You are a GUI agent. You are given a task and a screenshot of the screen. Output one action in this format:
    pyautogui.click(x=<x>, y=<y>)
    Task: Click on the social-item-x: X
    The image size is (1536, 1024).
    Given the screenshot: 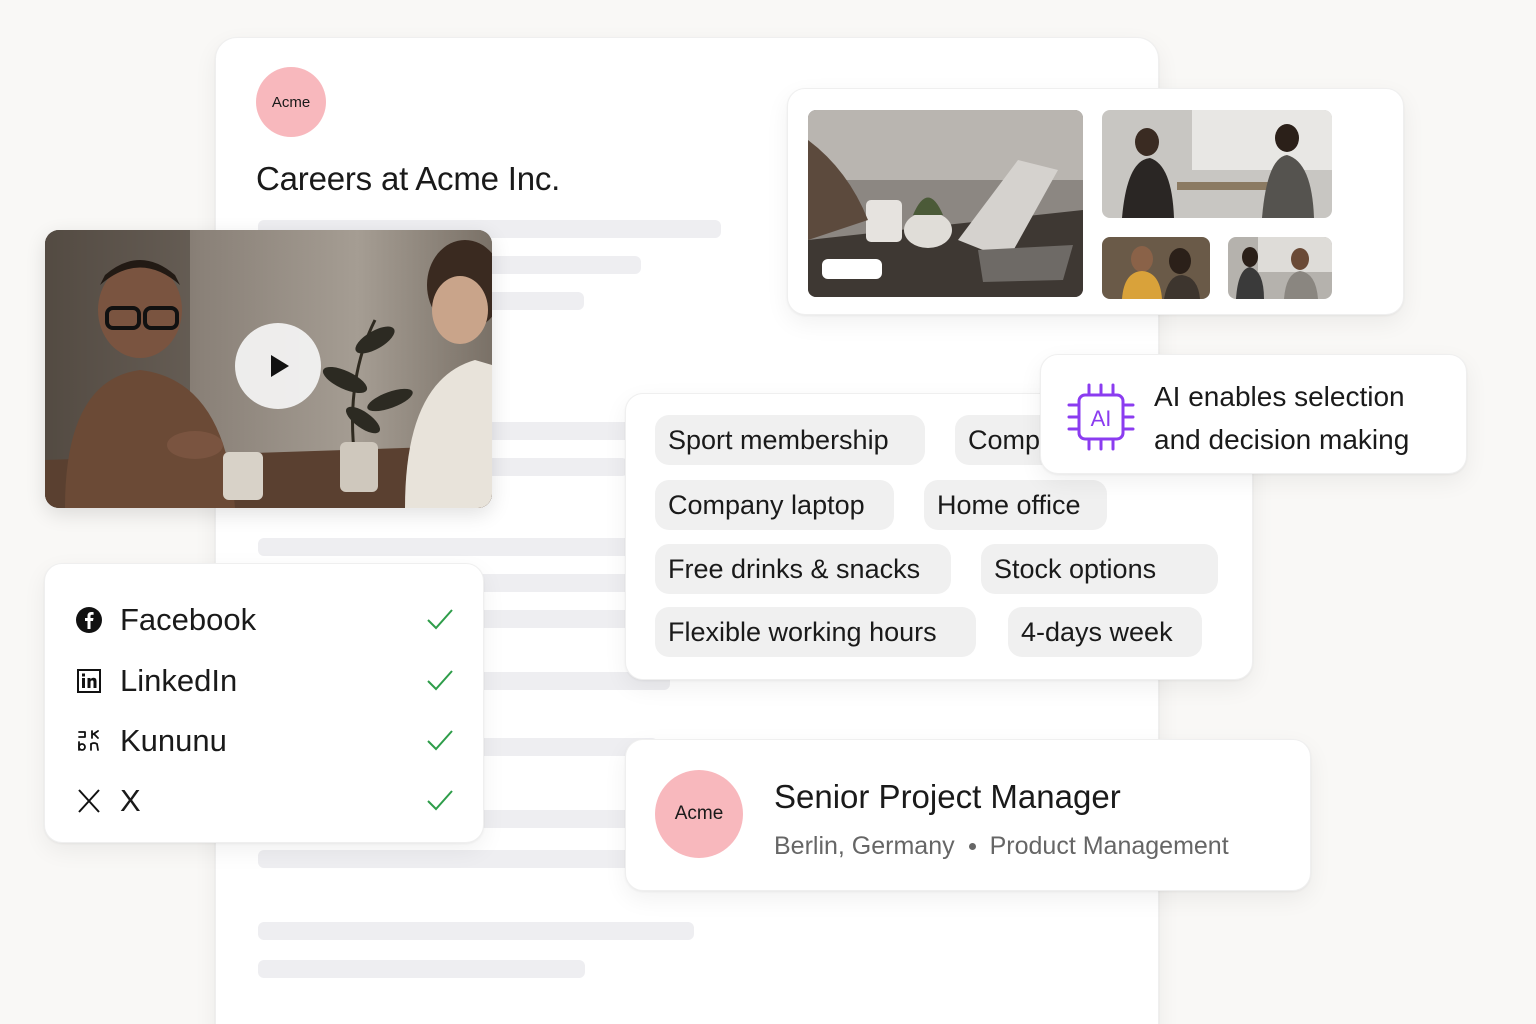 What is the action you would take?
    pyautogui.click(x=265, y=800)
    